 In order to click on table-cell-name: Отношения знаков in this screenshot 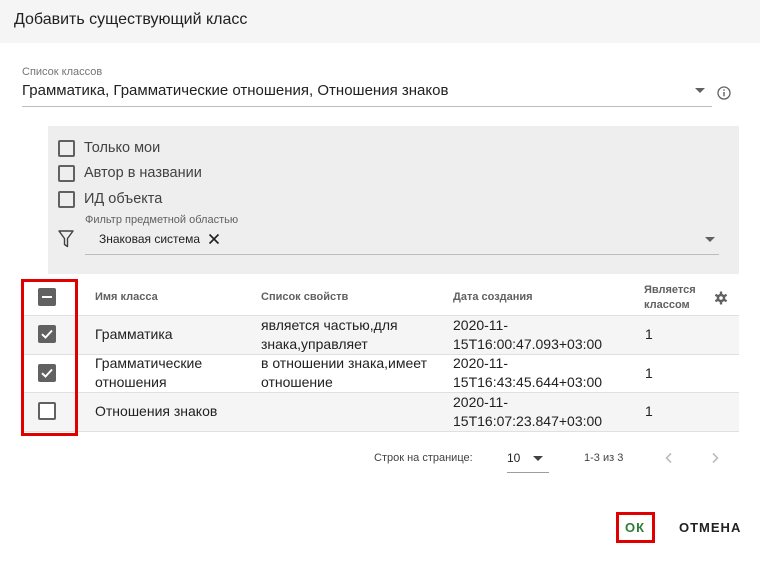, I will do `click(156, 411)`.